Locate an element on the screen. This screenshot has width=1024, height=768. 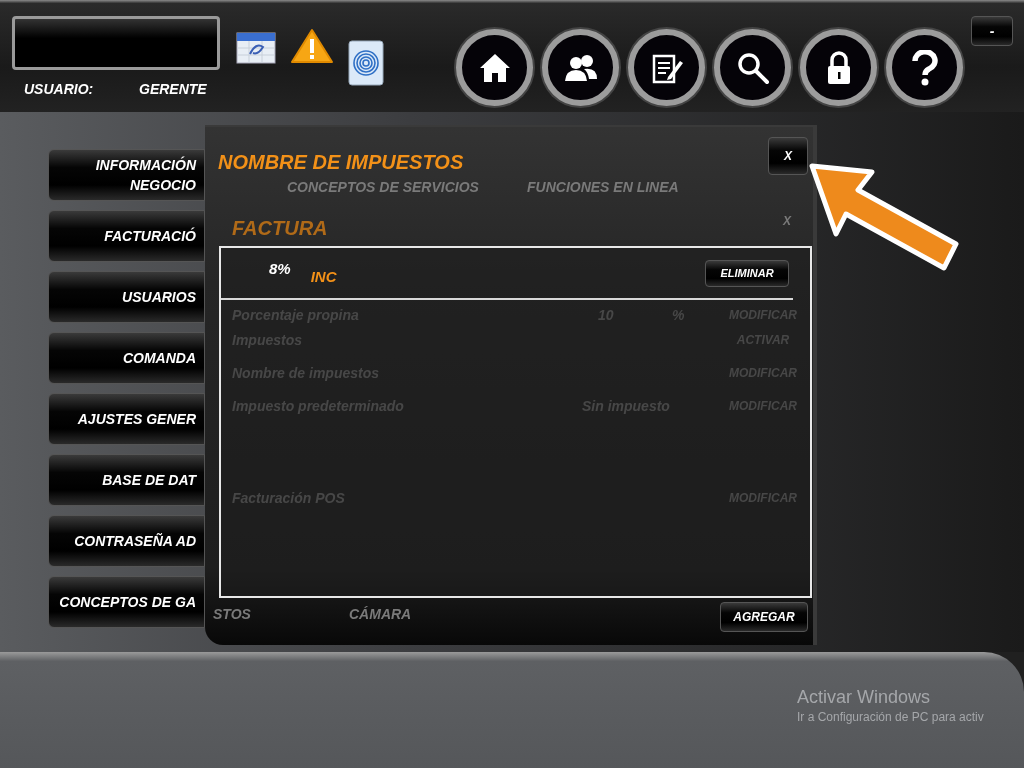
padlock-icon is located at coordinates (838, 67).